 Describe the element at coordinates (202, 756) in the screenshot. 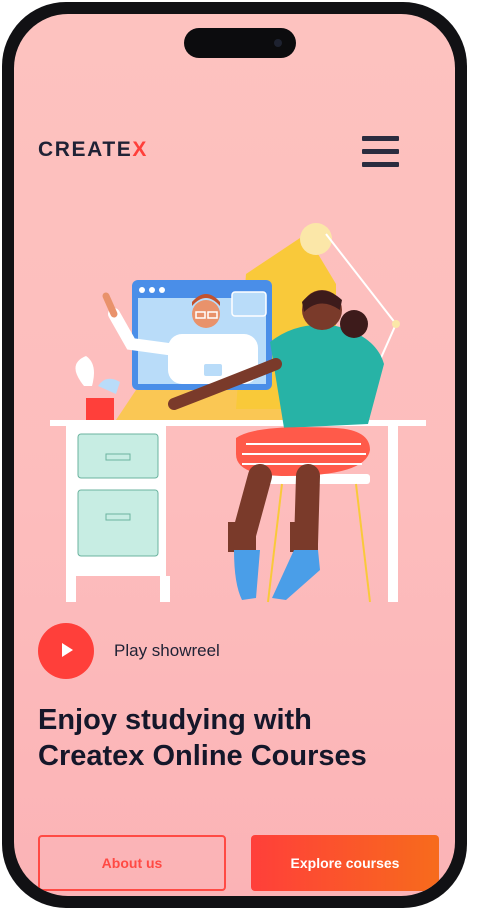

I see `headline-line-2: Createx Online Courses` at that location.